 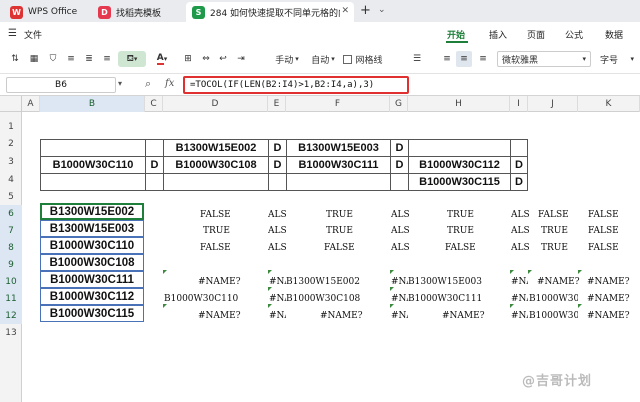 I want to click on cell-d7: TRUE, so click(x=216, y=231).